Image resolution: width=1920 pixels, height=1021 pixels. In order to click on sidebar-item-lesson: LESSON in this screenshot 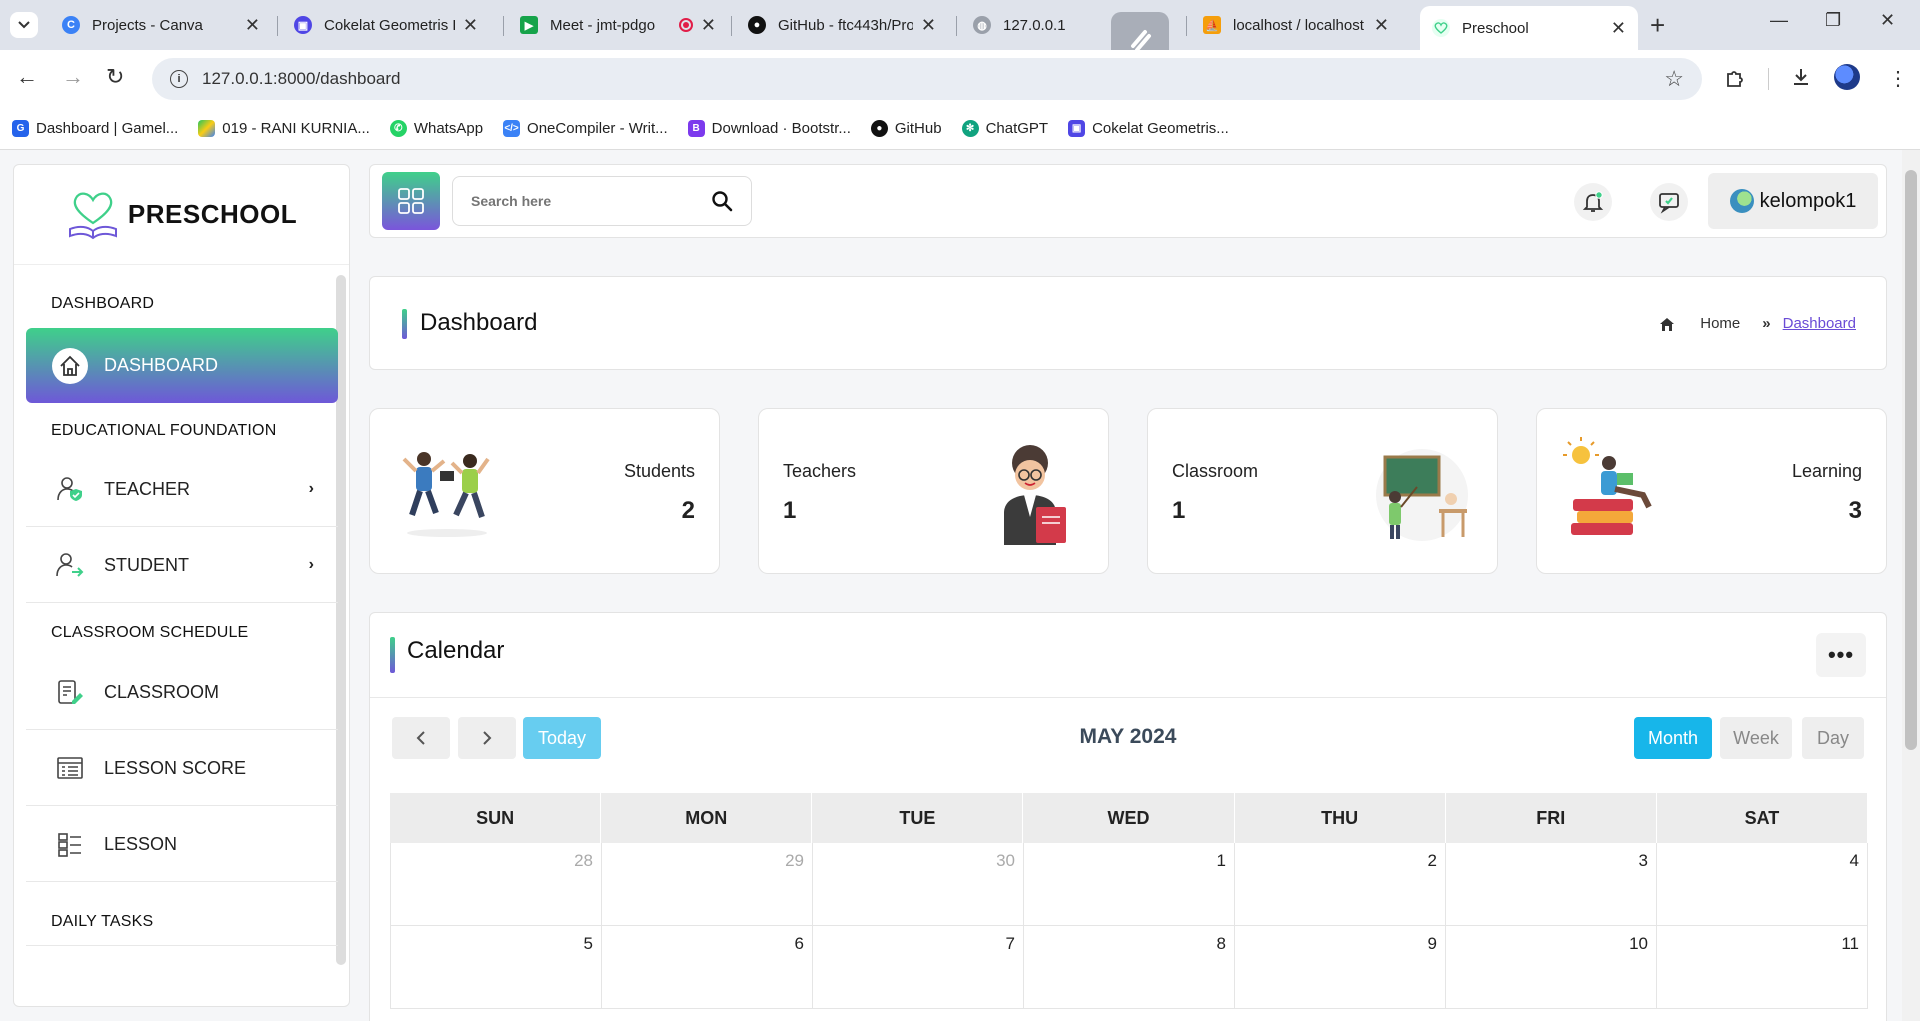, I will do `click(182, 844)`.